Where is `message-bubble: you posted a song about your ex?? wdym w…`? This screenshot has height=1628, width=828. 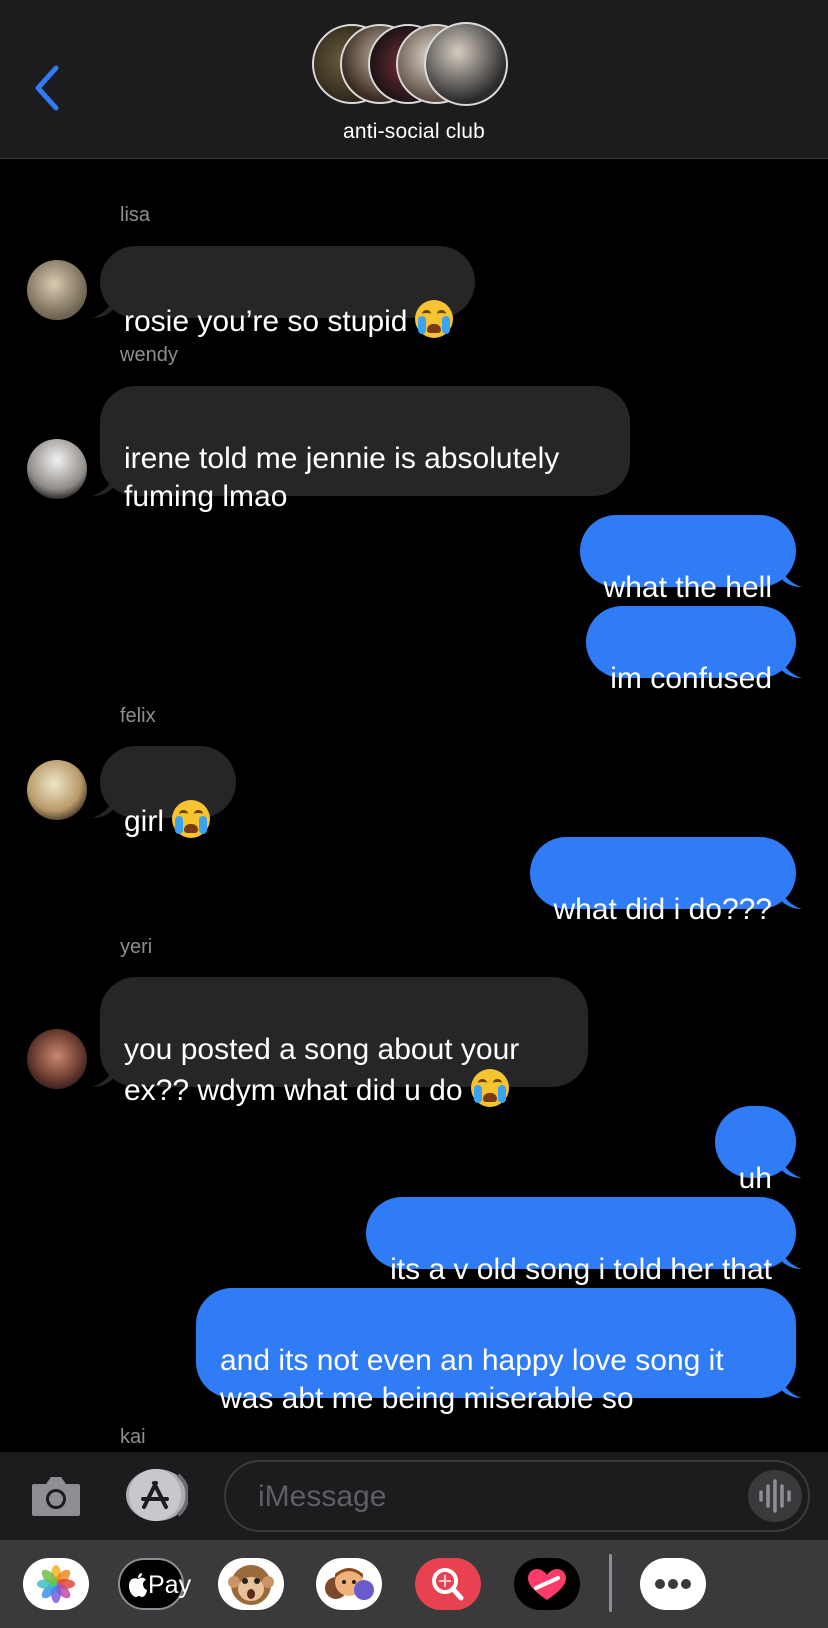
message-bubble: you posted a song about your ex?? wdym w… is located at coordinates (344, 1042).